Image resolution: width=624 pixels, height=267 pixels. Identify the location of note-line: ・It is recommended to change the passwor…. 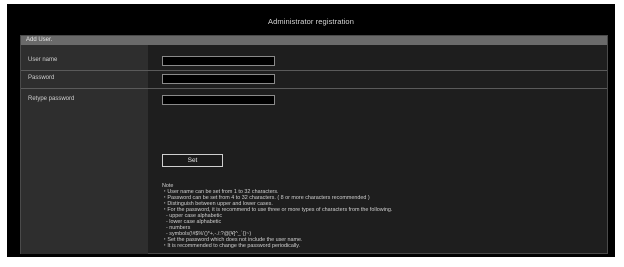
(231, 246).